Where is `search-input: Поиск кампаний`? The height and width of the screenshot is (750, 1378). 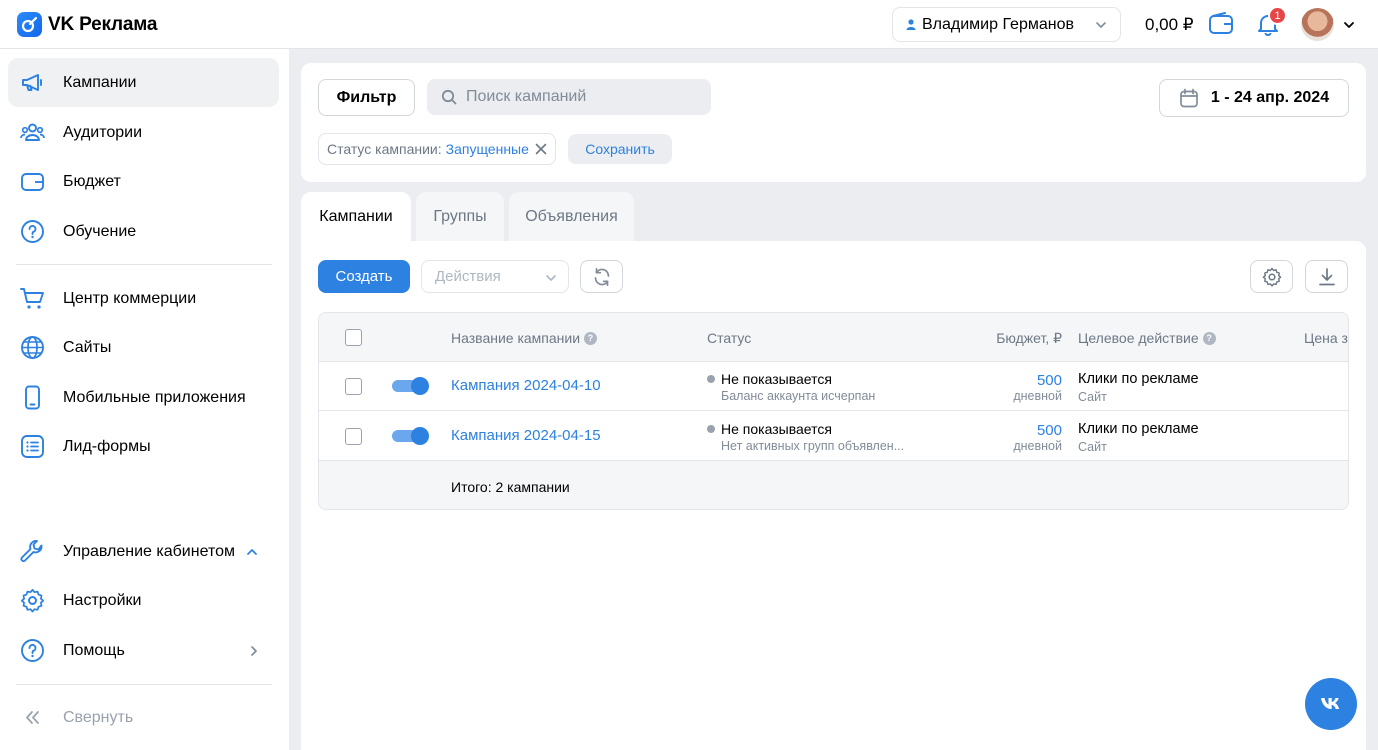
search-input: Поиск кампаний is located at coordinates (569, 97).